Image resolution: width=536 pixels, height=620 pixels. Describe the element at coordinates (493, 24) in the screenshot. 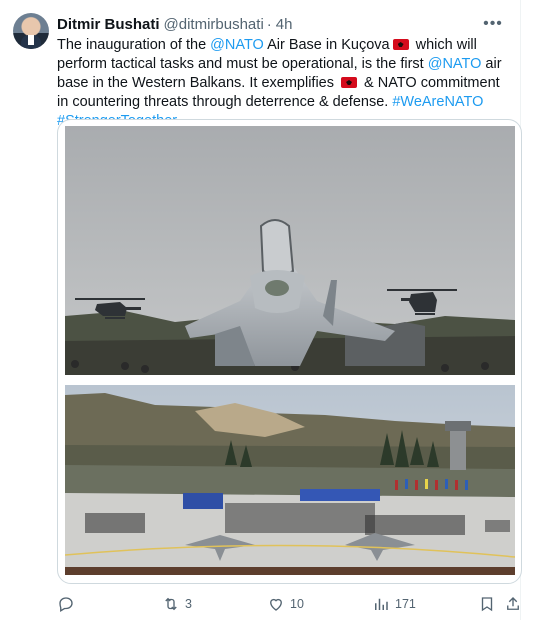

I see `more-options-icon: •••` at that location.